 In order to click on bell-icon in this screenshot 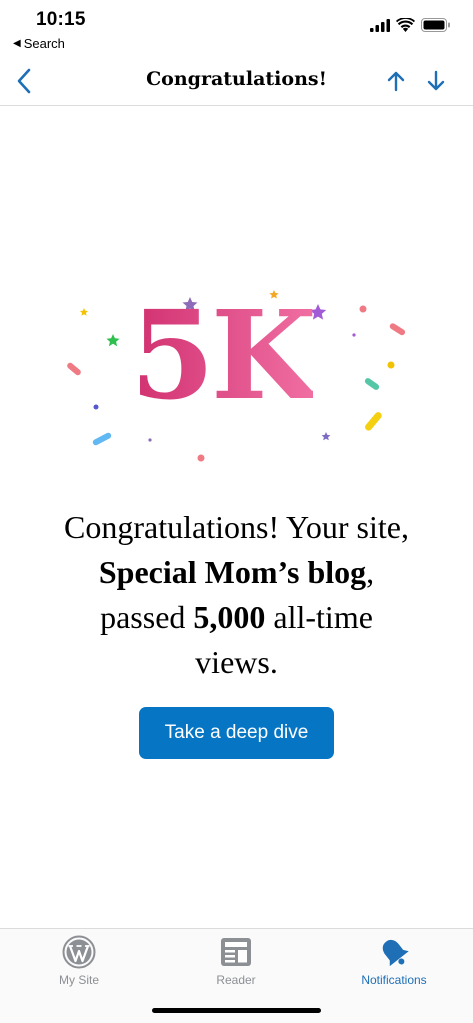, I will do `click(395, 953)`.